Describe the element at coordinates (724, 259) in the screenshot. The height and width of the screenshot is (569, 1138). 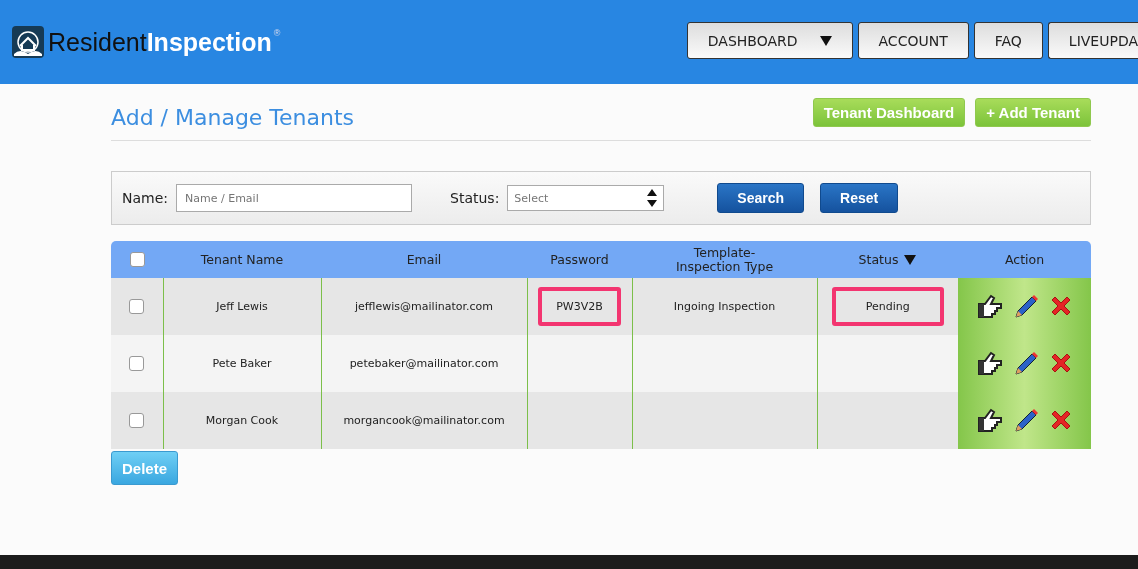
I see `column-header: Template- Inspection Type` at that location.